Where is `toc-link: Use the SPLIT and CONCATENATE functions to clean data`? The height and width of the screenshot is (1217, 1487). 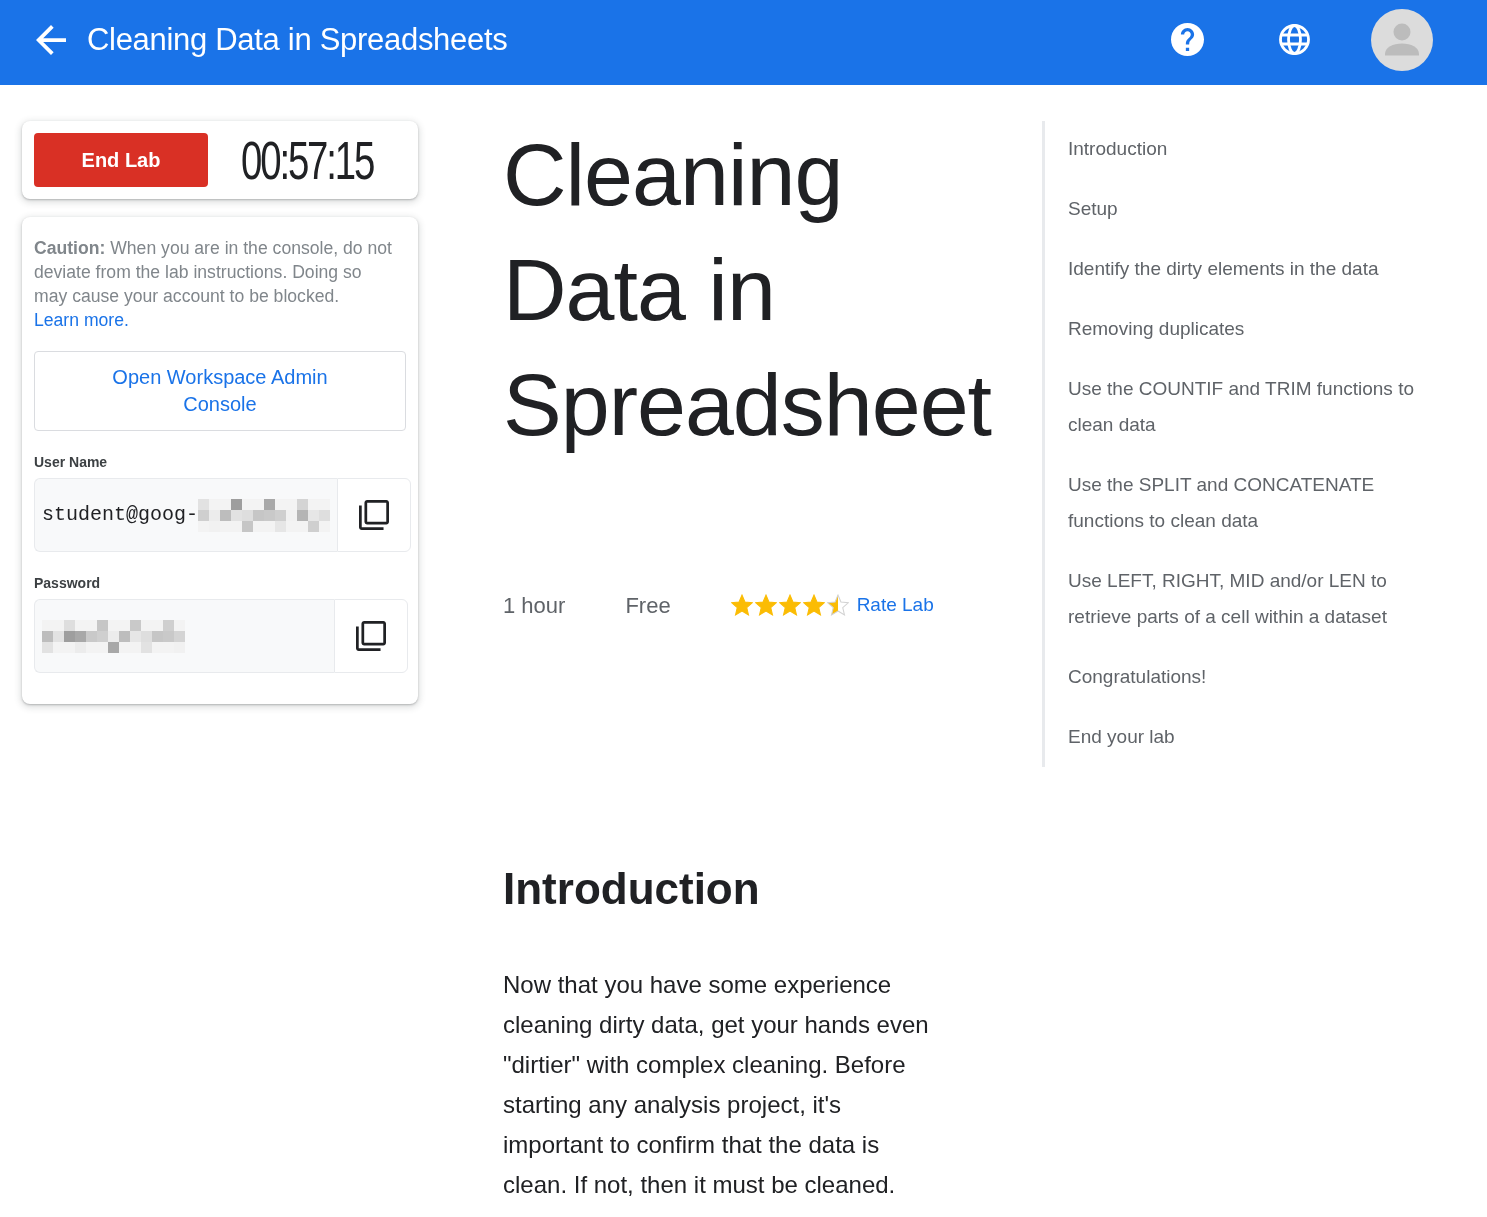
toc-link: Use the SPLIT and CONCATENATE functions to clean data is located at coordinates (1260, 503).